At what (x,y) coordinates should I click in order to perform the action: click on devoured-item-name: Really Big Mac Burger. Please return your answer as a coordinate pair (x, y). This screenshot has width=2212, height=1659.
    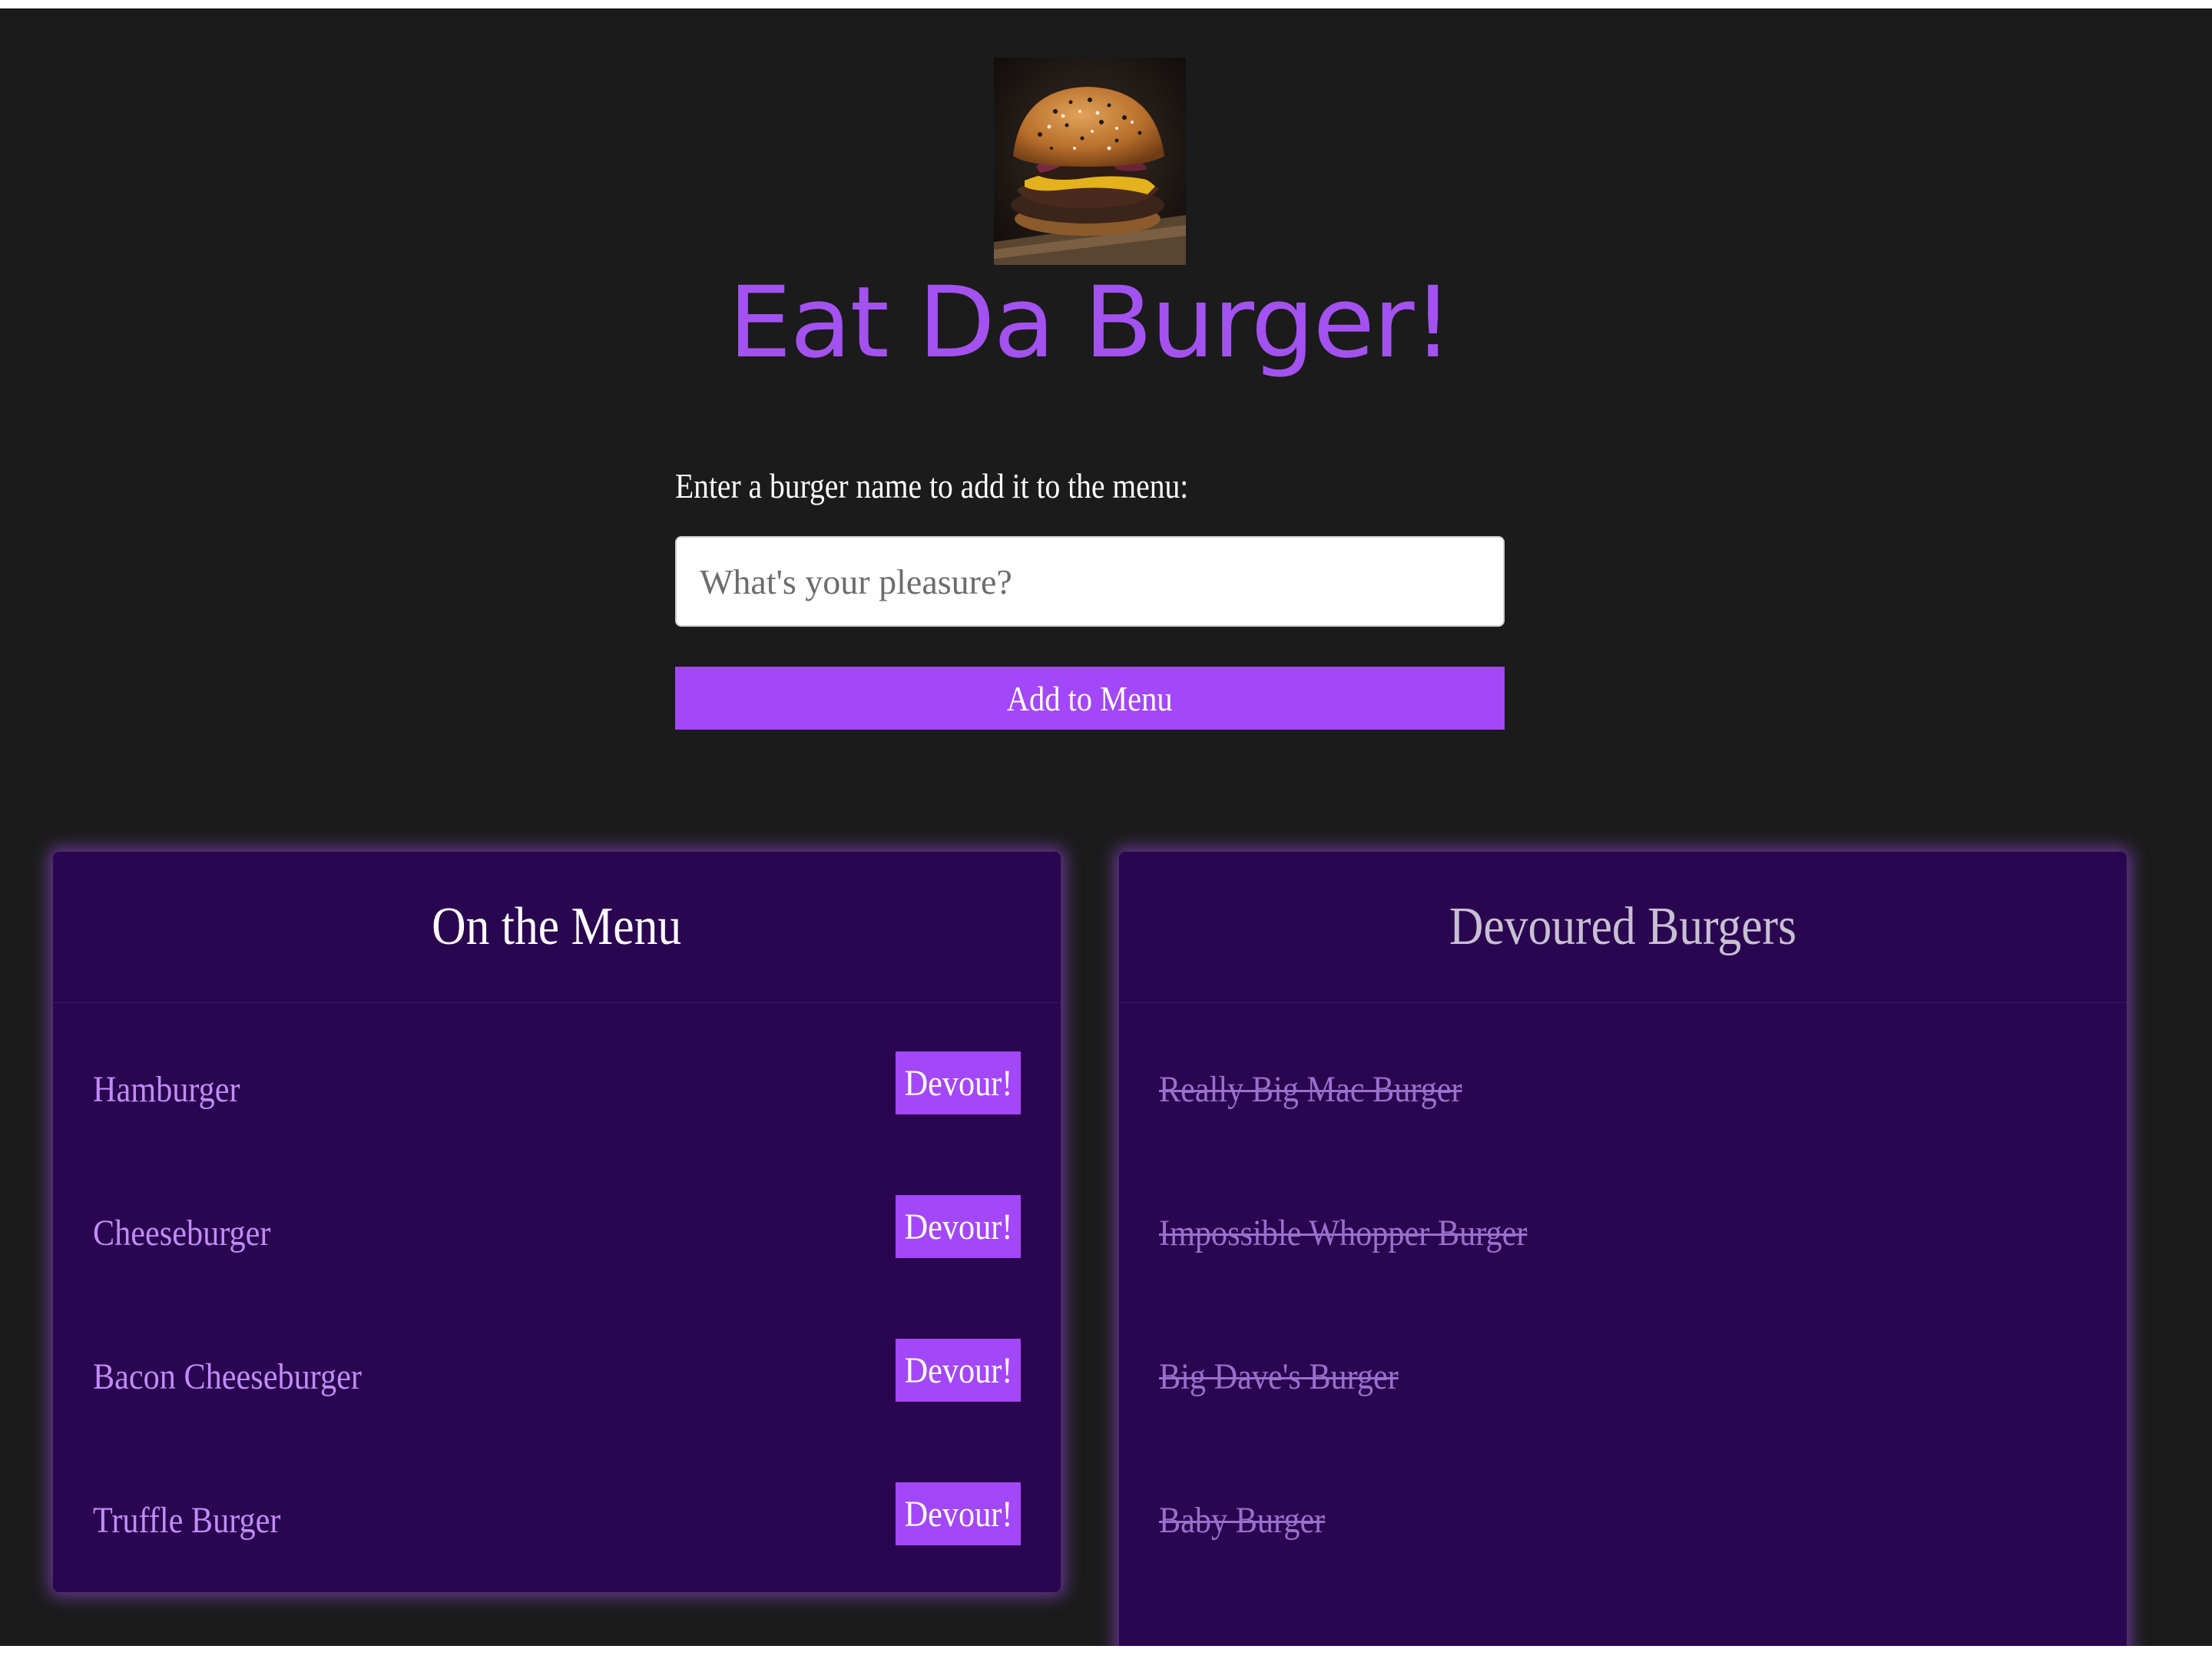
    Looking at the image, I should click on (1310, 1089).